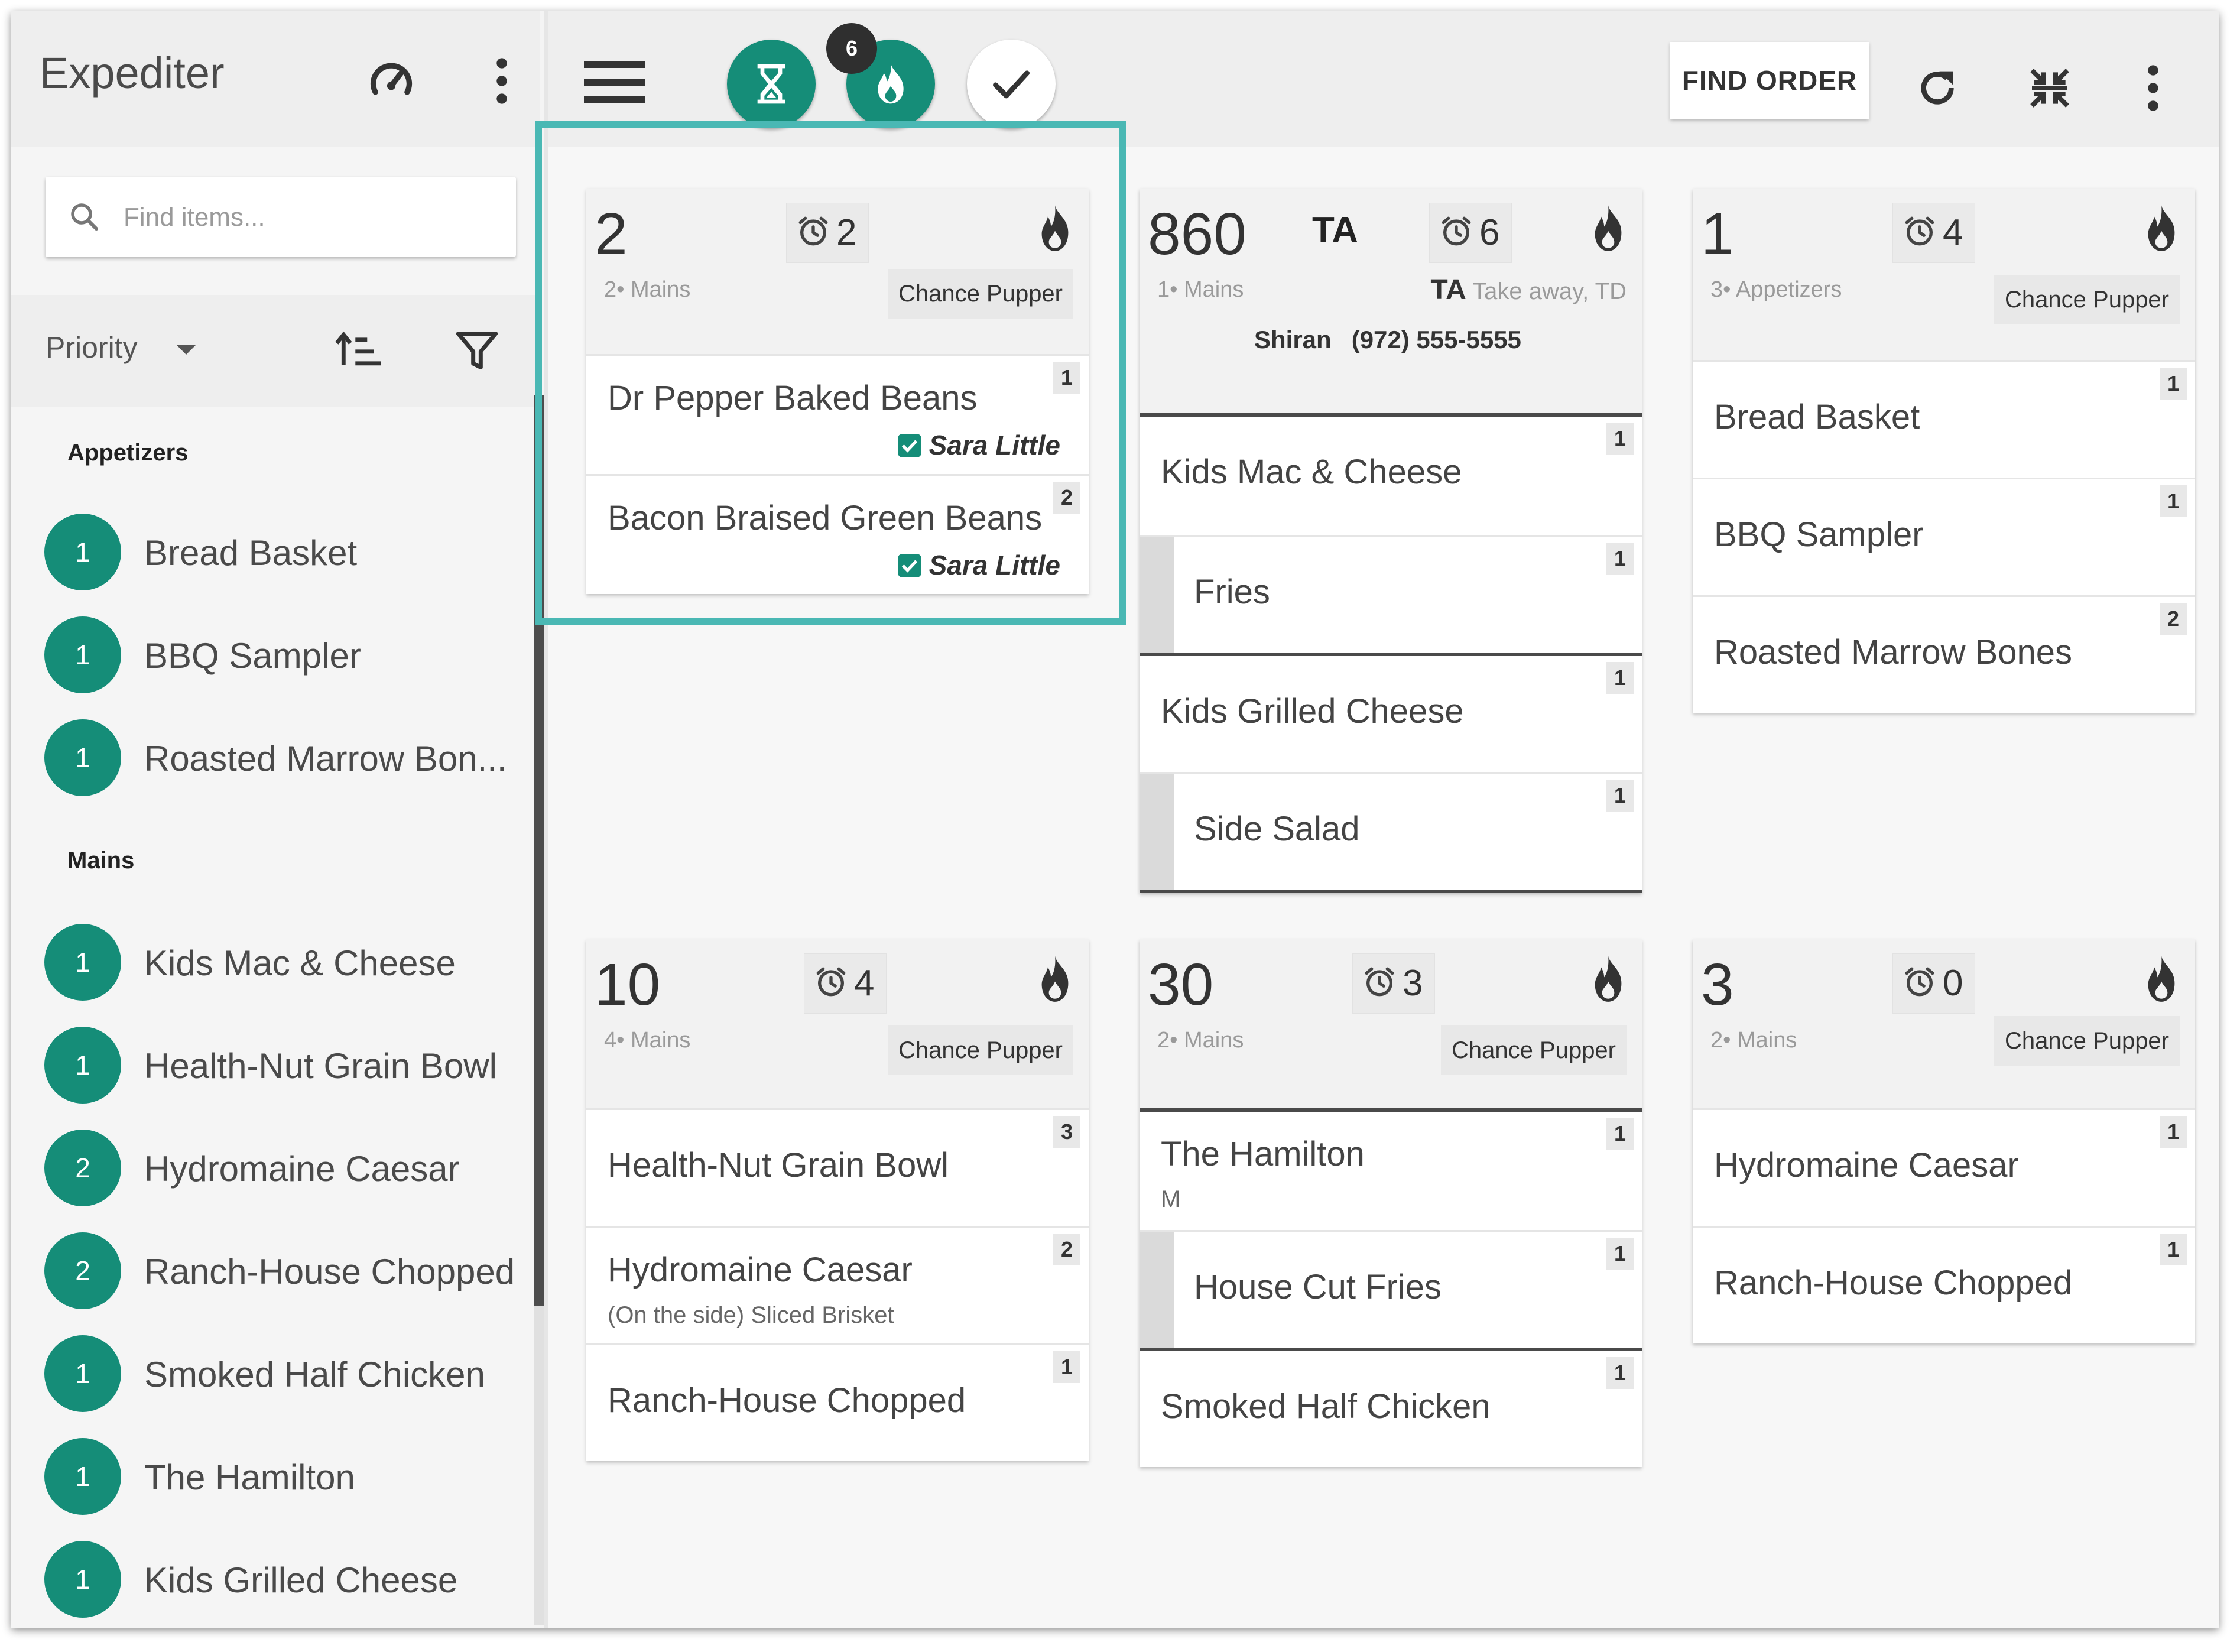 The height and width of the screenshot is (1652, 2240). Describe the element at coordinates (838, 1024) in the screenshot. I see `order-card-header: 10 4 4• Mains Chance Pupper` at that location.